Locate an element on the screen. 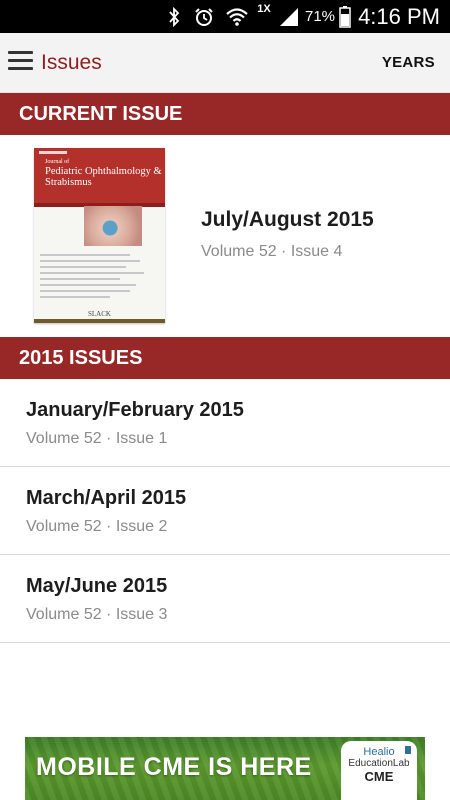 The image size is (450, 800). cover-publisher: SLACK is located at coordinates (99, 314).